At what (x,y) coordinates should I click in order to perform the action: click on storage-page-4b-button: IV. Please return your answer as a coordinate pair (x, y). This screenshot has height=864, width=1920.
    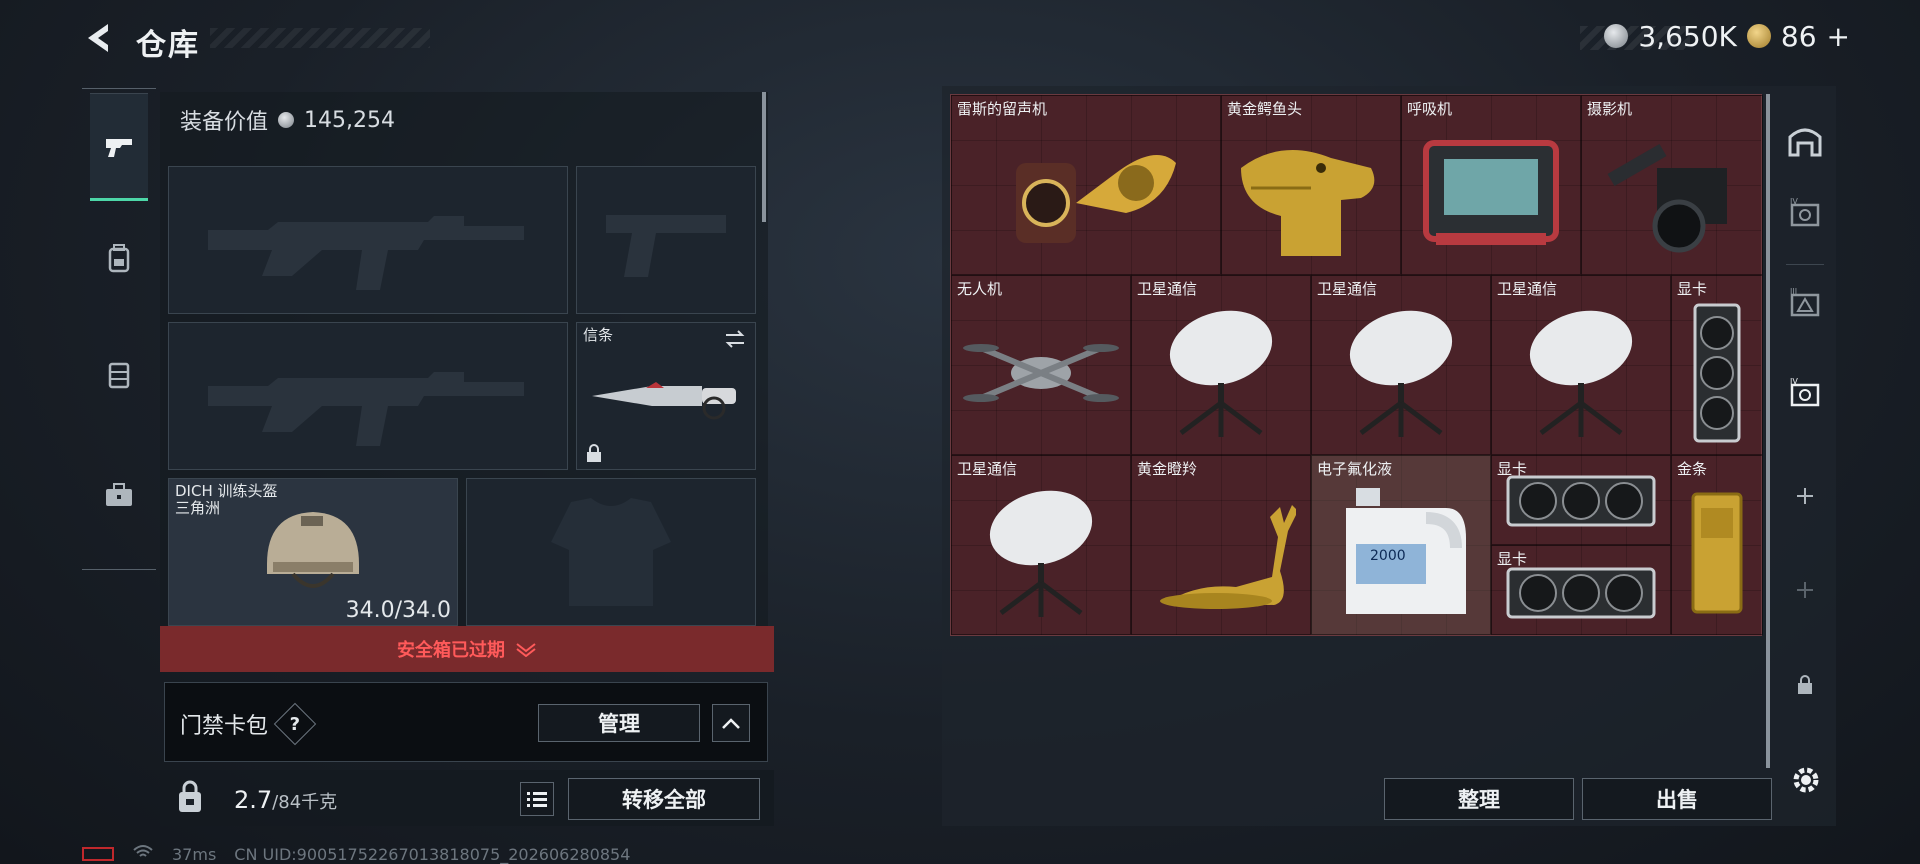
    Looking at the image, I should click on (1805, 394).